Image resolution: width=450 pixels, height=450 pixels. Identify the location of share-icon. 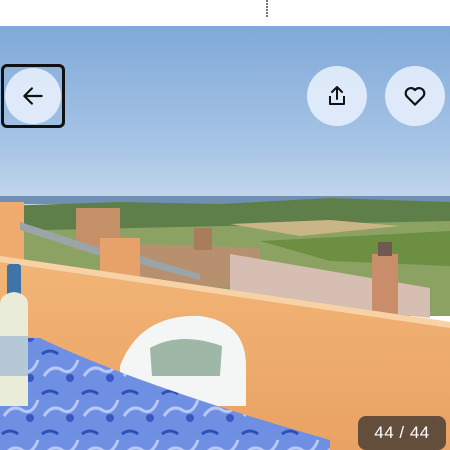
(337, 95).